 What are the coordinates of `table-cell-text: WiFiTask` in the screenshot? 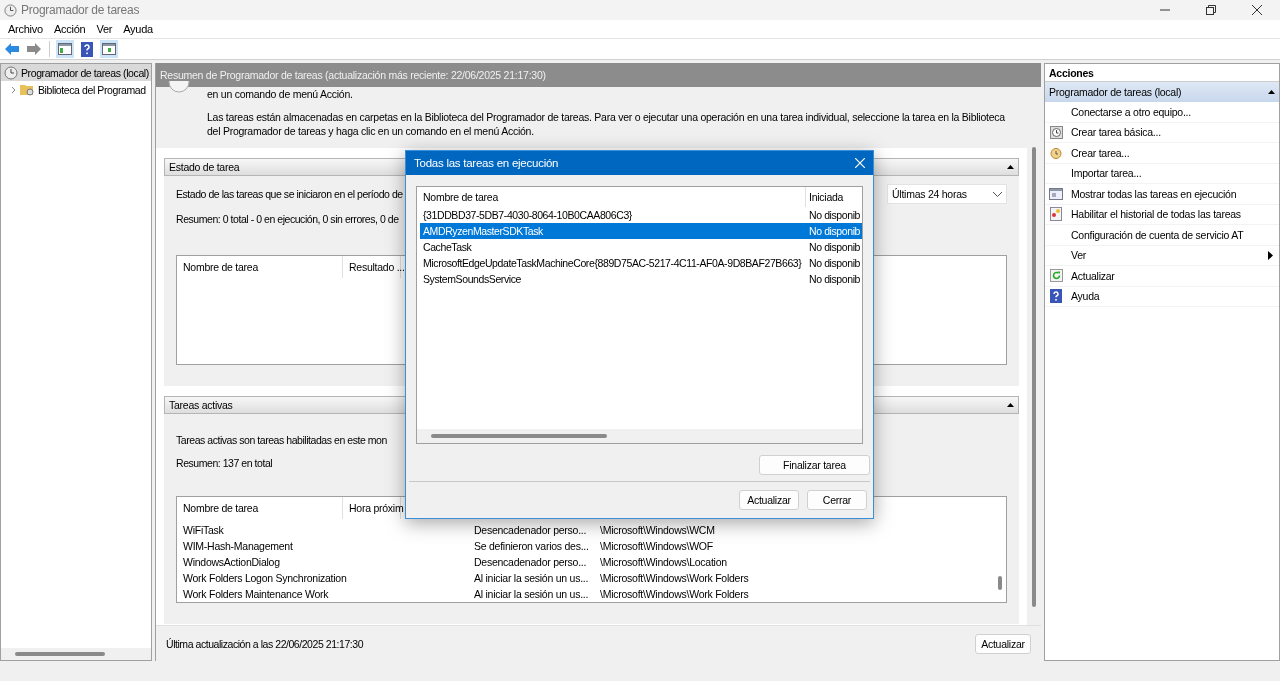 It's located at (203, 530).